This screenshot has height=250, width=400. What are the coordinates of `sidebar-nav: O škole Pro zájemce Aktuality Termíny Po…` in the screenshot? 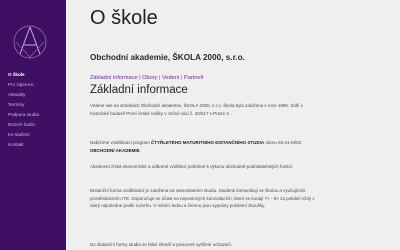 It's located at (33, 110).